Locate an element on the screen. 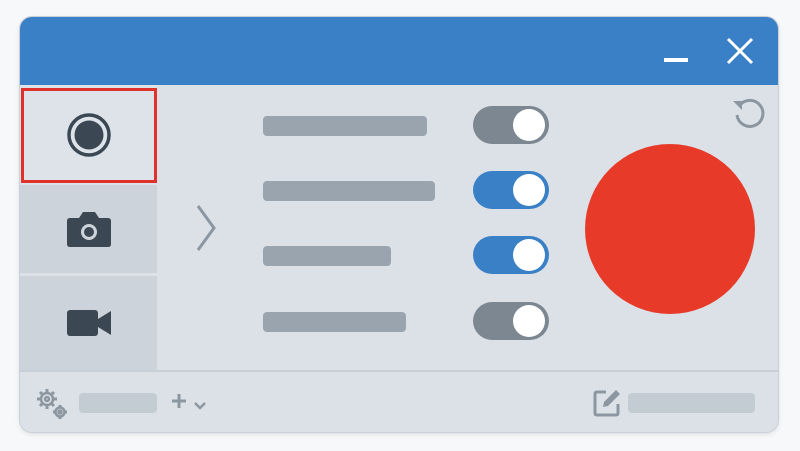 Image resolution: width=800 pixels, height=451 pixels. gears-icon is located at coordinates (52, 404).